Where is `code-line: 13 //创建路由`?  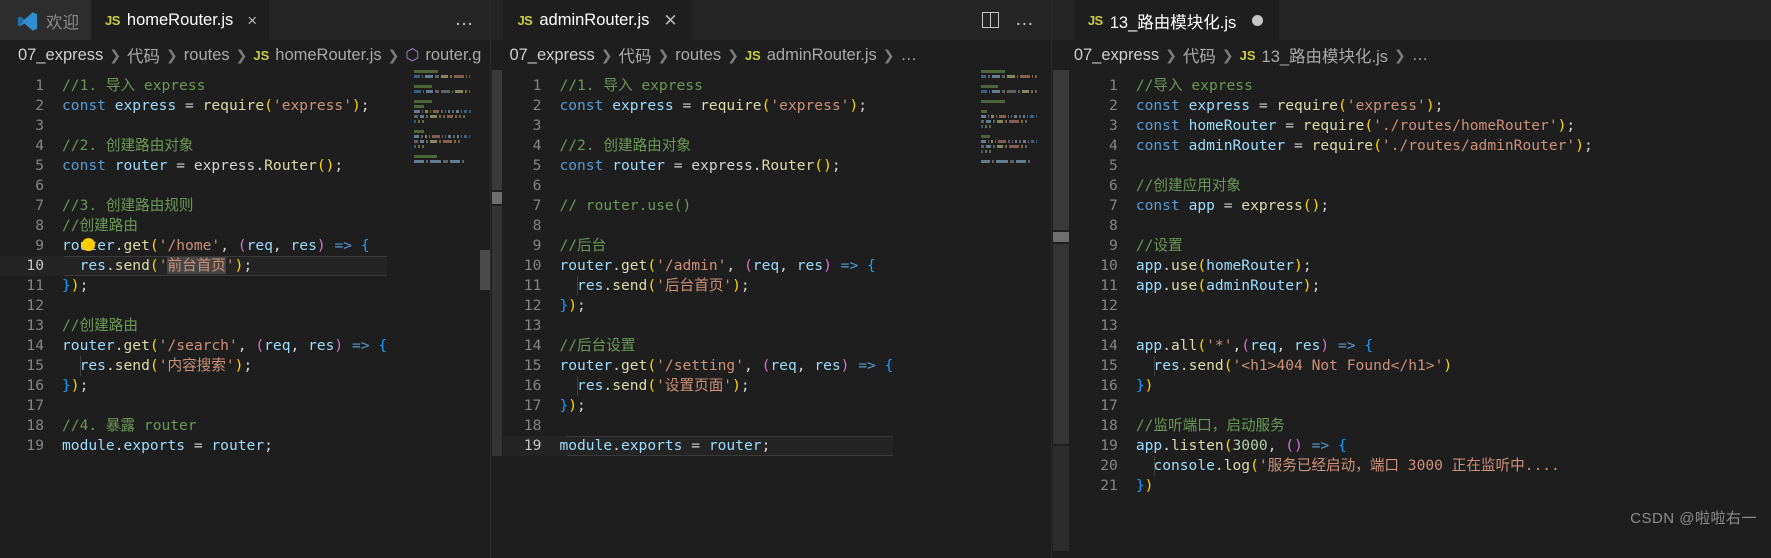
code-line: 13 //创建路由 is located at coordinates (193, 326).